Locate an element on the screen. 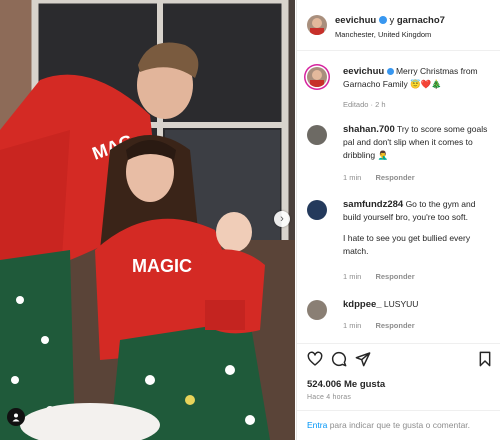  caption-meta: Editado · 2 h is located at coordinates (364, 104).